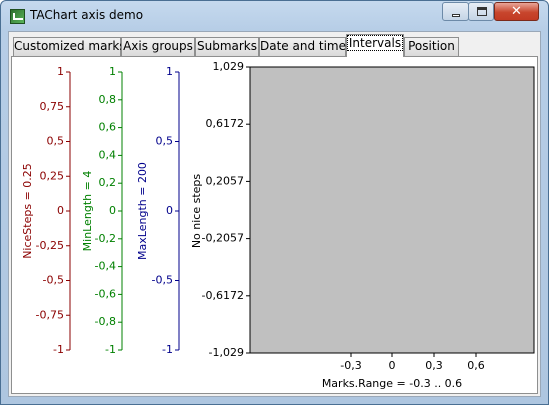 This screenshot has width=549, height=405. Describe the element at coordinates (225, 180) in the screenshot. I see `a4-tick-label: 0,2057` at that location.